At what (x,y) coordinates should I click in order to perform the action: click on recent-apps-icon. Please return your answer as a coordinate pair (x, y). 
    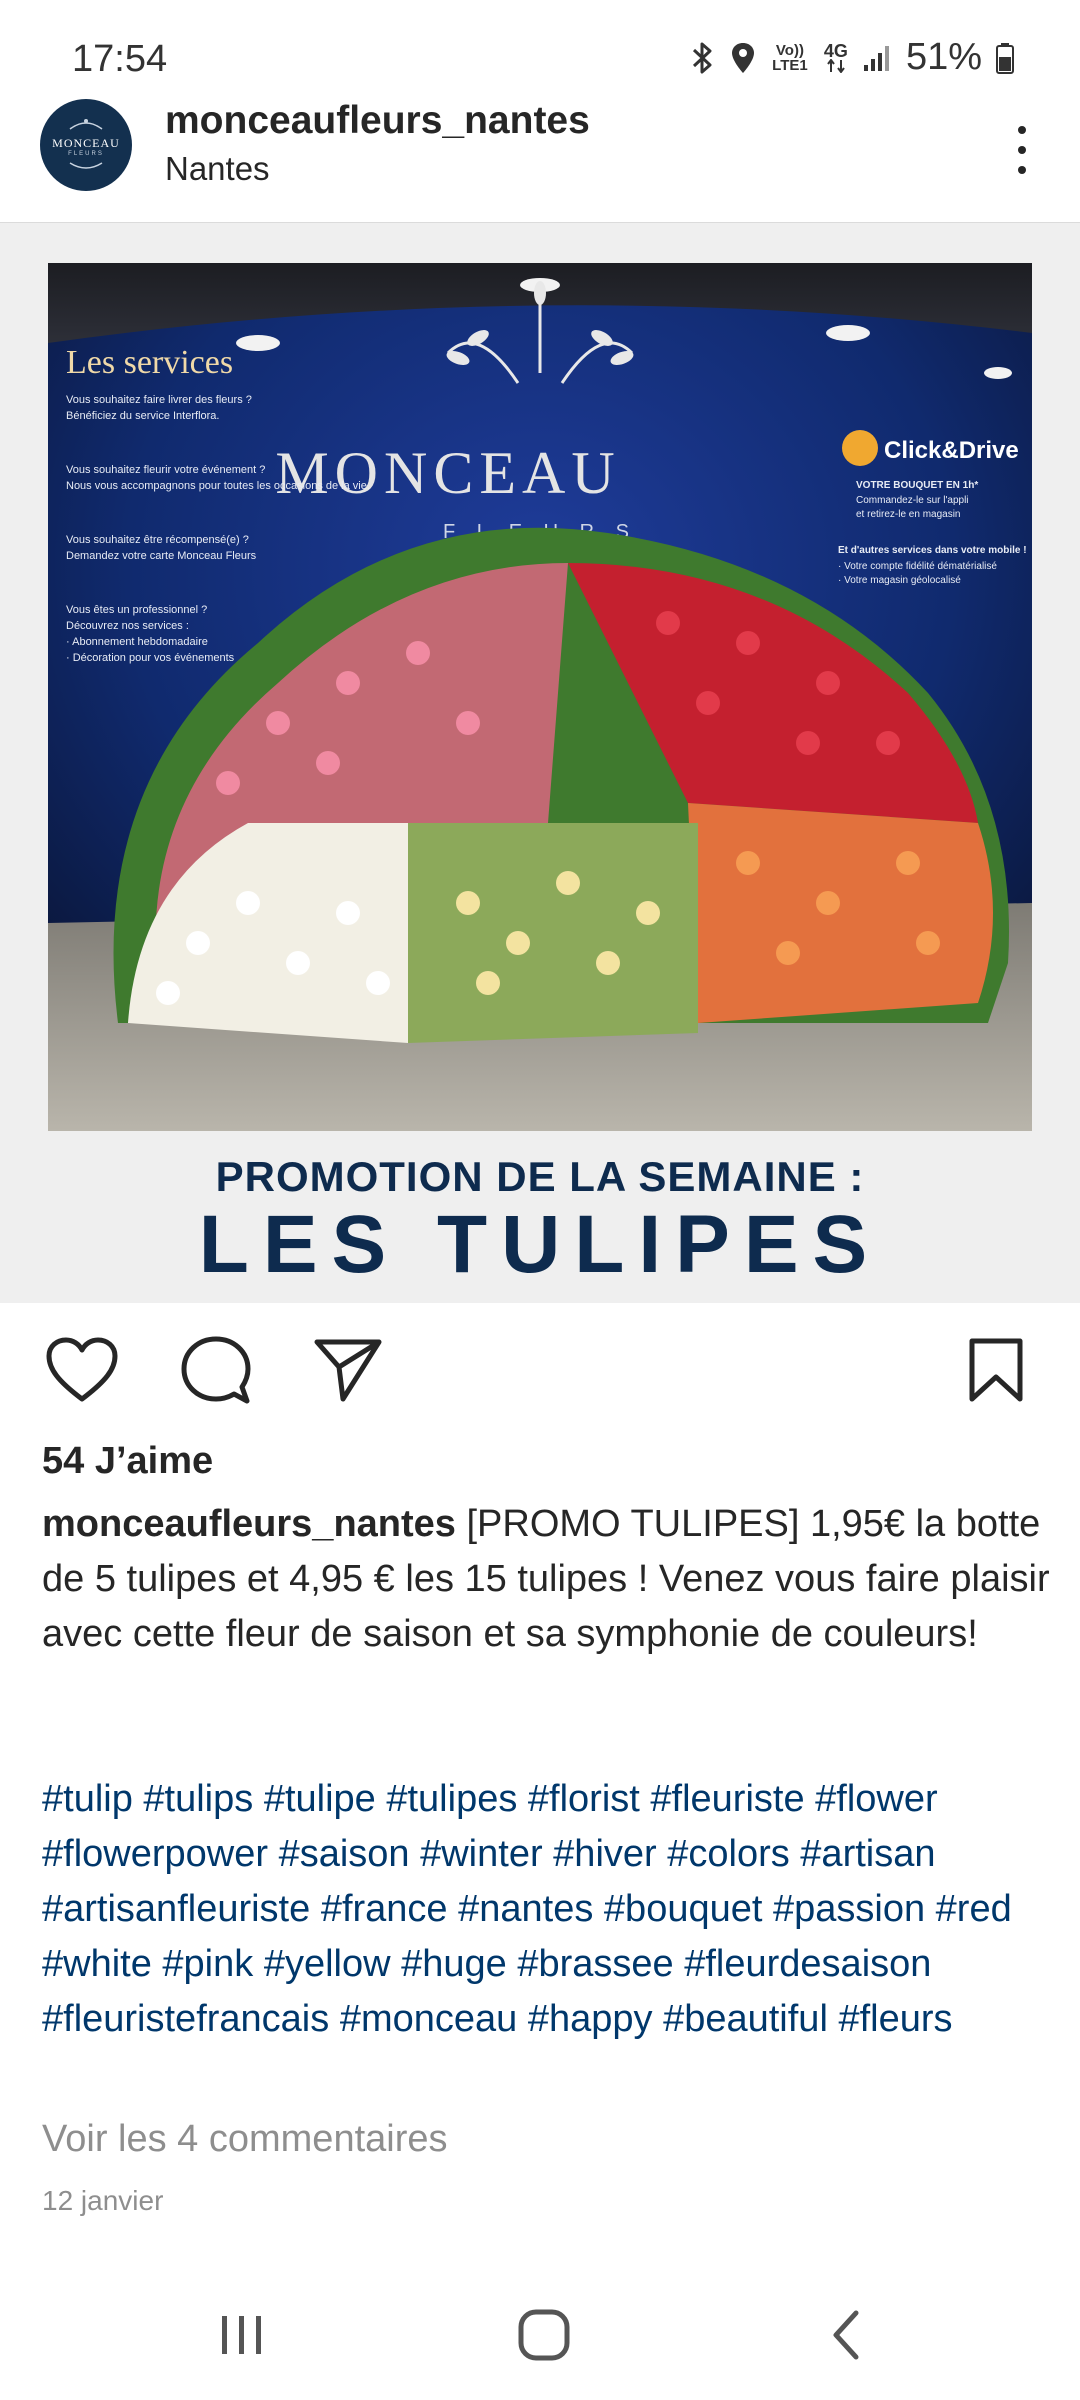
    Looking at the image, I should click on (241, 2335).